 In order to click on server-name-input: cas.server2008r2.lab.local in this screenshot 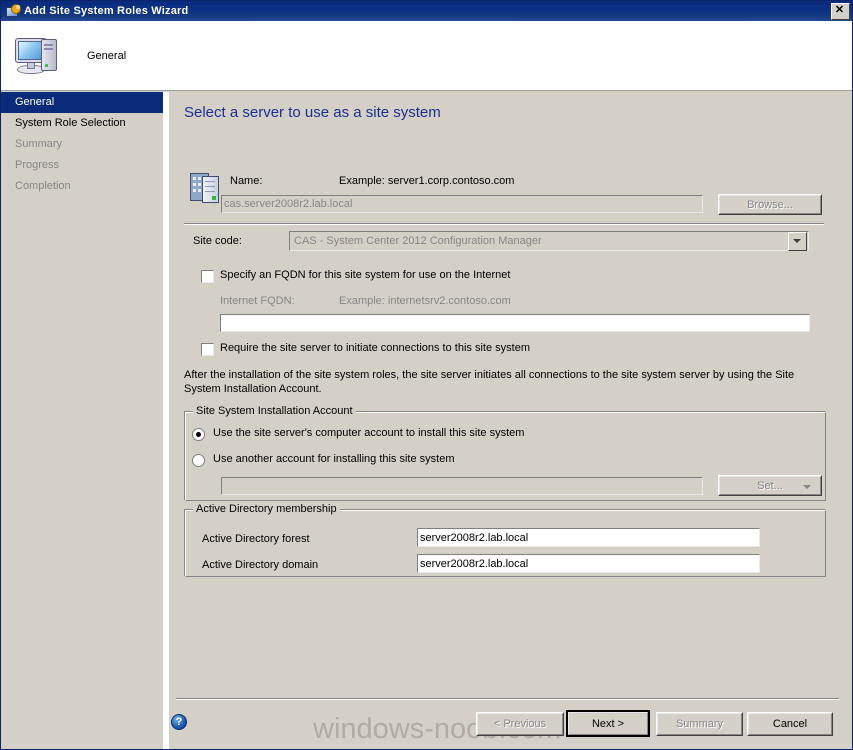, I will do `click(462, 204)`.